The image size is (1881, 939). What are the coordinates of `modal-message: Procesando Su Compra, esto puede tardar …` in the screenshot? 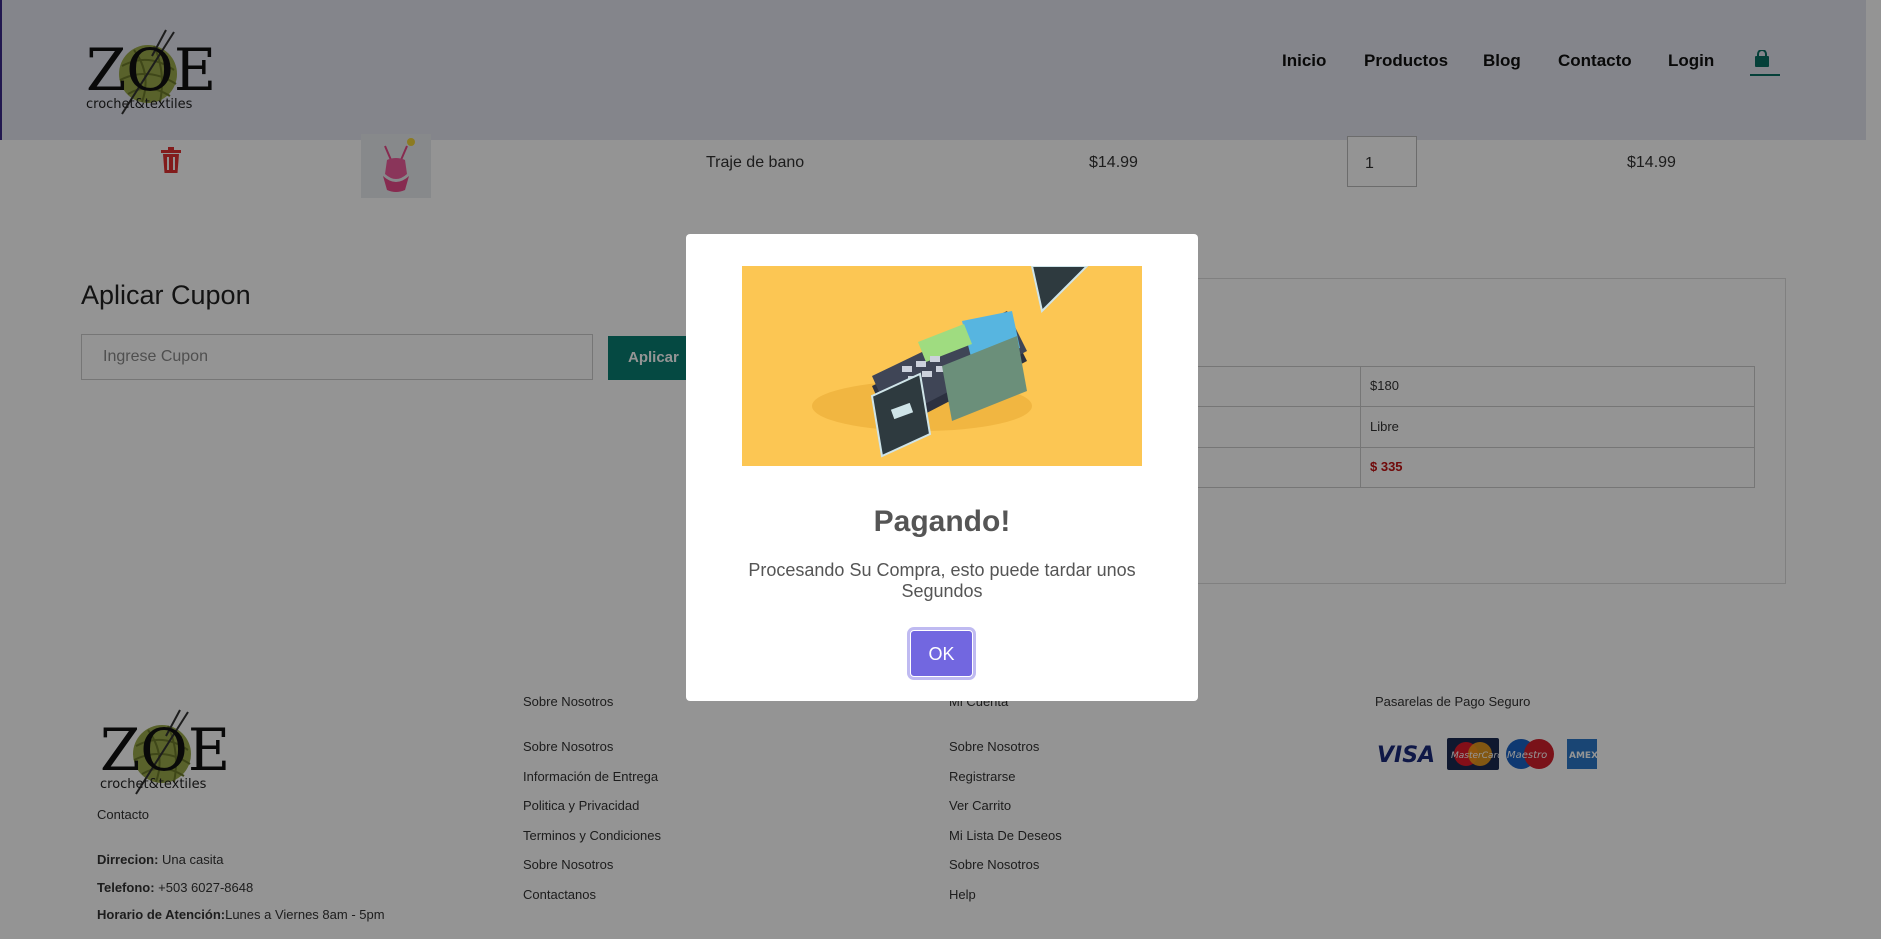 It's located at (942, 580).